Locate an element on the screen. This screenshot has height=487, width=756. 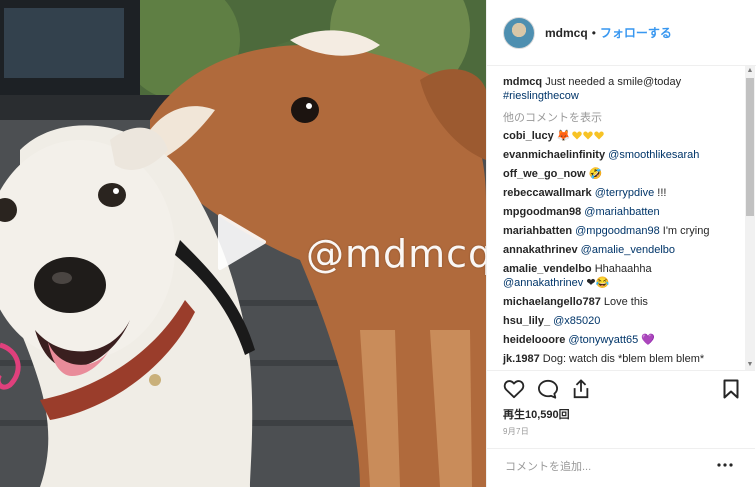
bookmark-icon is located at coordinates (731, 389).